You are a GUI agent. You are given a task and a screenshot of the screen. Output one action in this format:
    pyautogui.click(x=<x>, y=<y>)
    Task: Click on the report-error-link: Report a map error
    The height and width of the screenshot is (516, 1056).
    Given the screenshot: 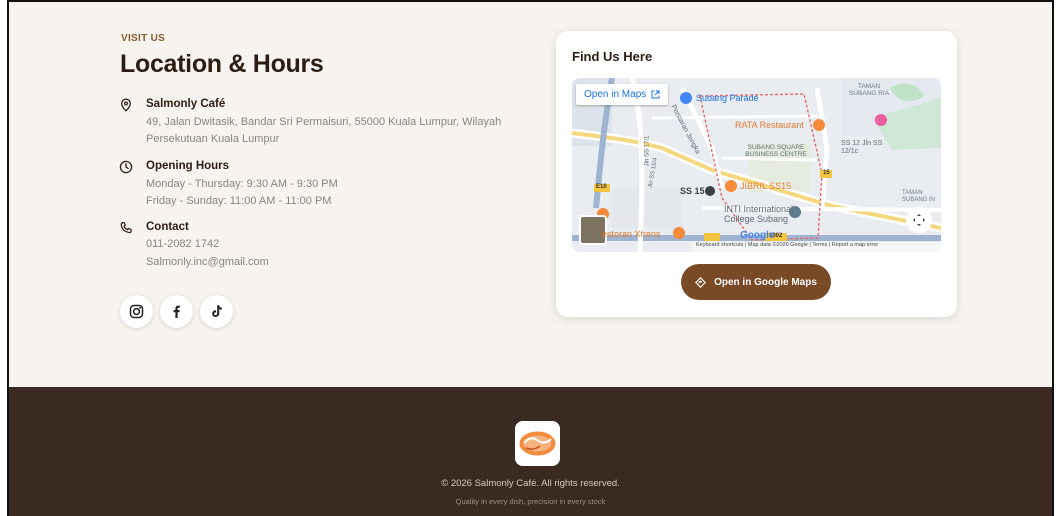 What is the action you would take?
    pyautogui.click(x=855, y=245)
    